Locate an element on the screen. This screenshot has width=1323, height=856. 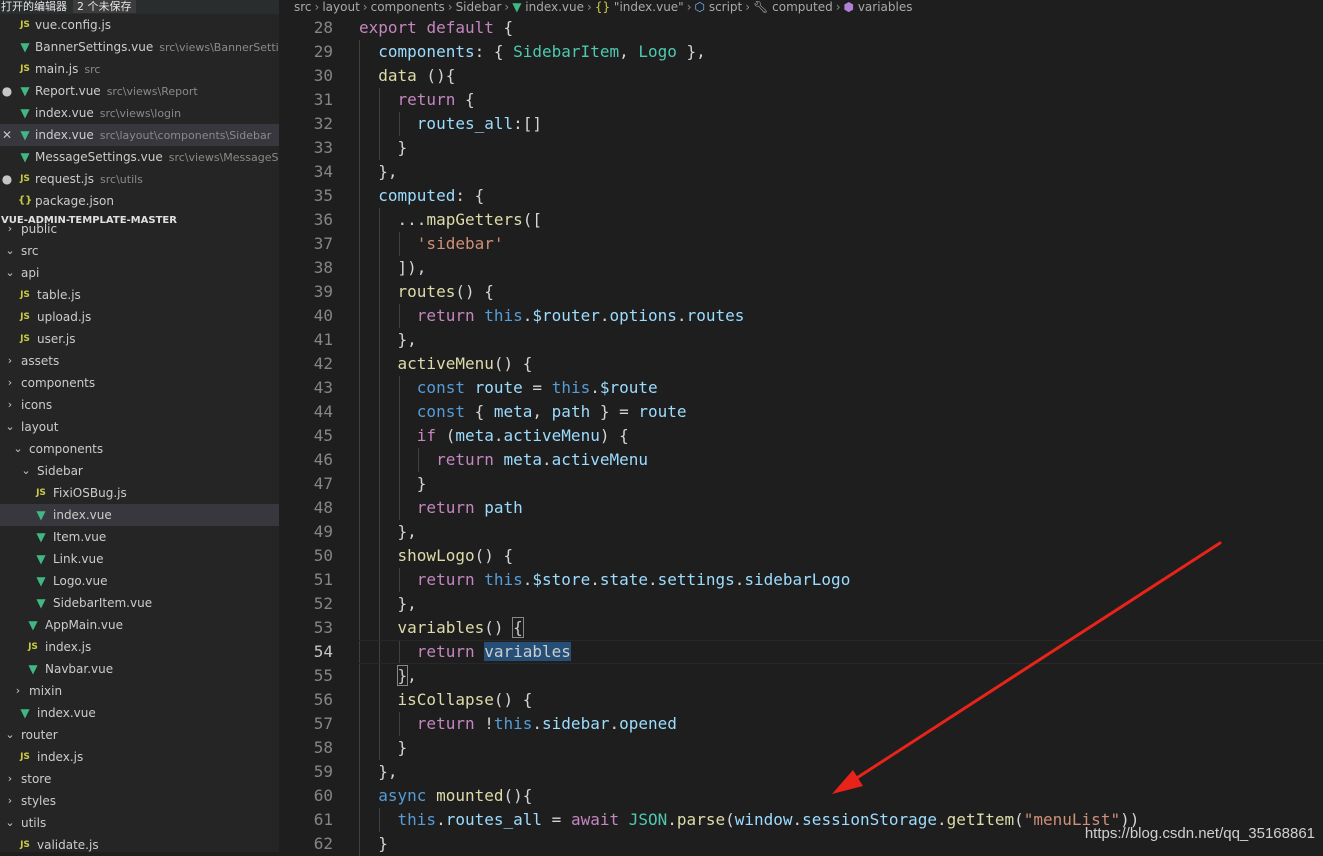
tree-file: ▼ Item.vue is located at coordinates (139, 537).